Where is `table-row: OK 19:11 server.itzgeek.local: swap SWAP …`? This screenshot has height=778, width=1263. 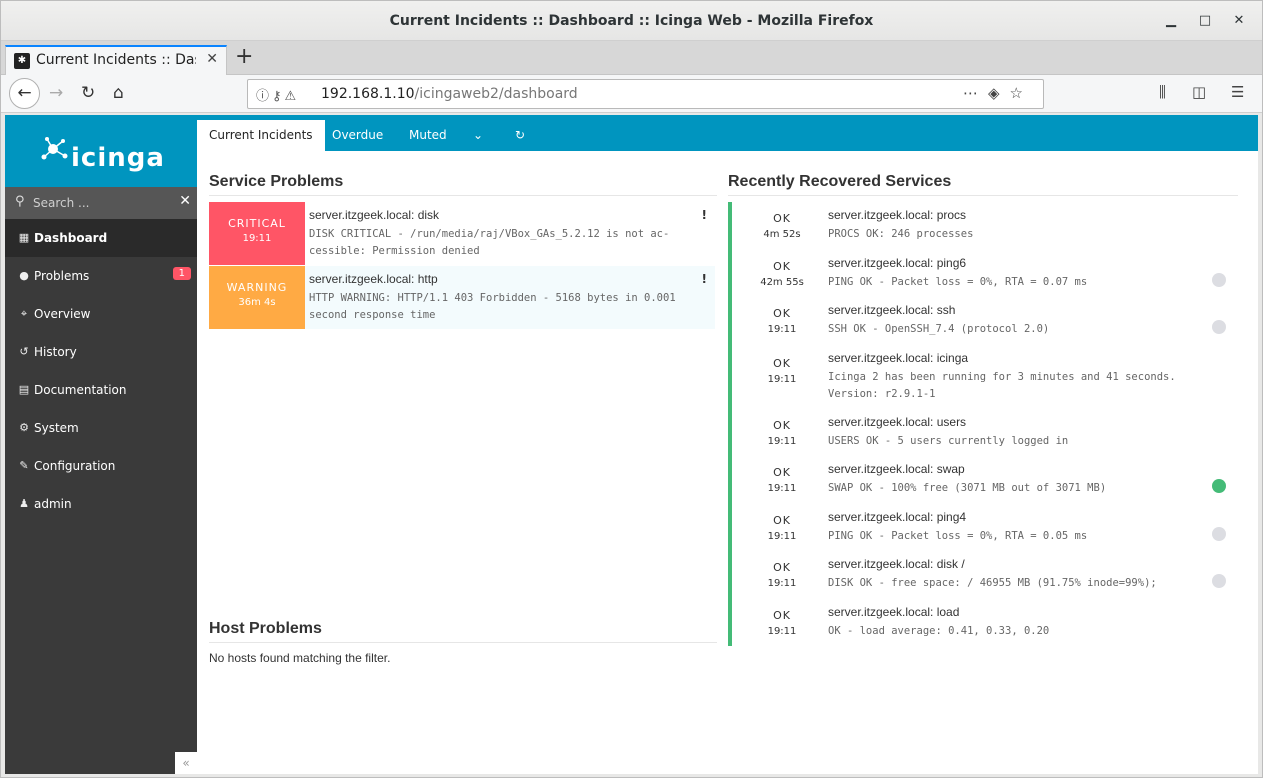
table-row: OK 19:11 server.itzgeek.local: swap SWAP … is located at coordinates (983, 480).